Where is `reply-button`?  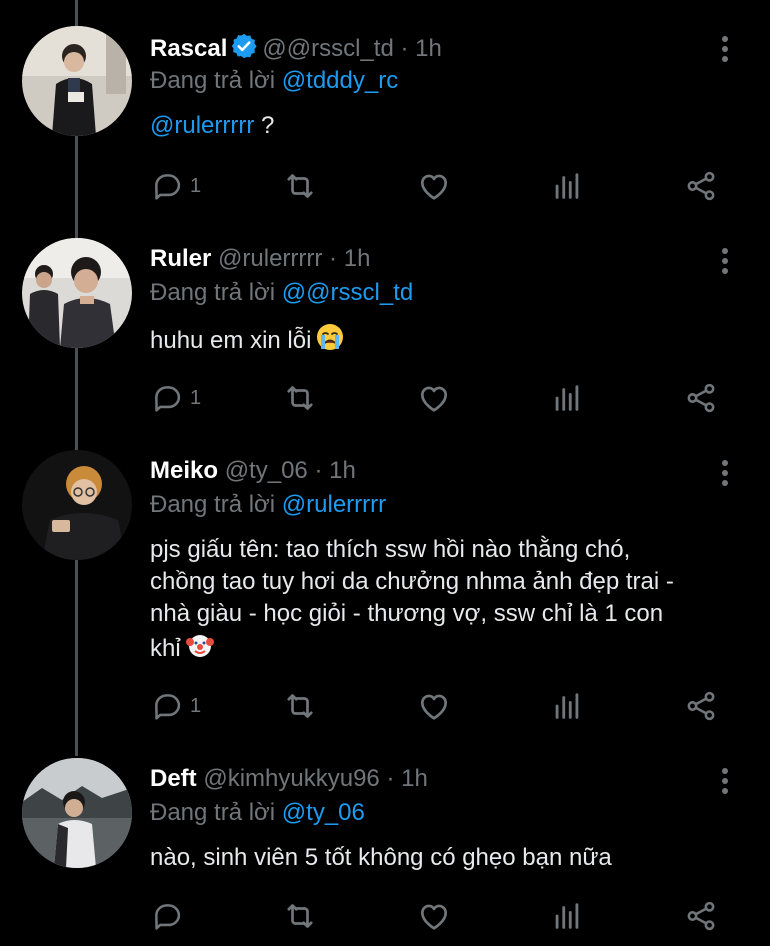 reply-button is located at coordinates (170, 916).